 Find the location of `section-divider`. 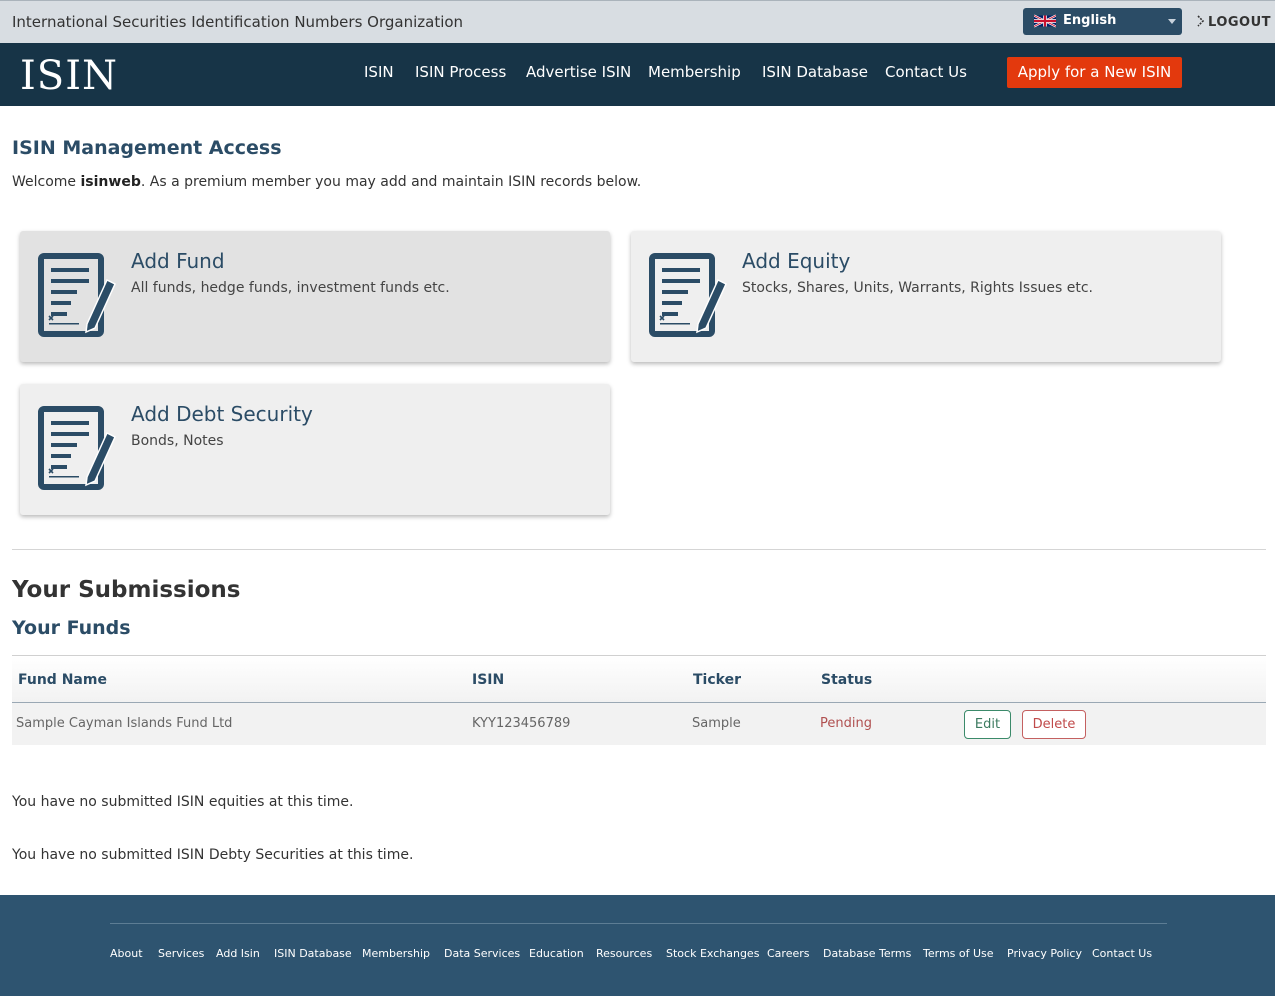

section-divider is located at coordinates (639, 549).